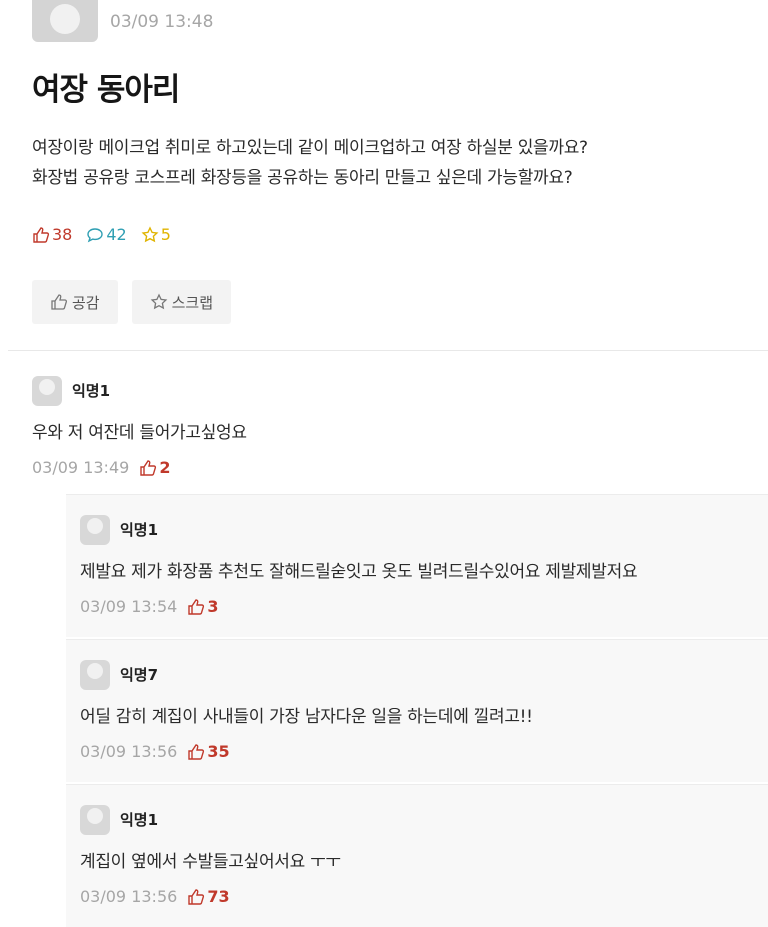 This screenshot has width=768, height=927. What do you see at coordinates (213, 606) in the screenshot?
I see `reply-vote-count: 3` at bounding box center [213, 606].